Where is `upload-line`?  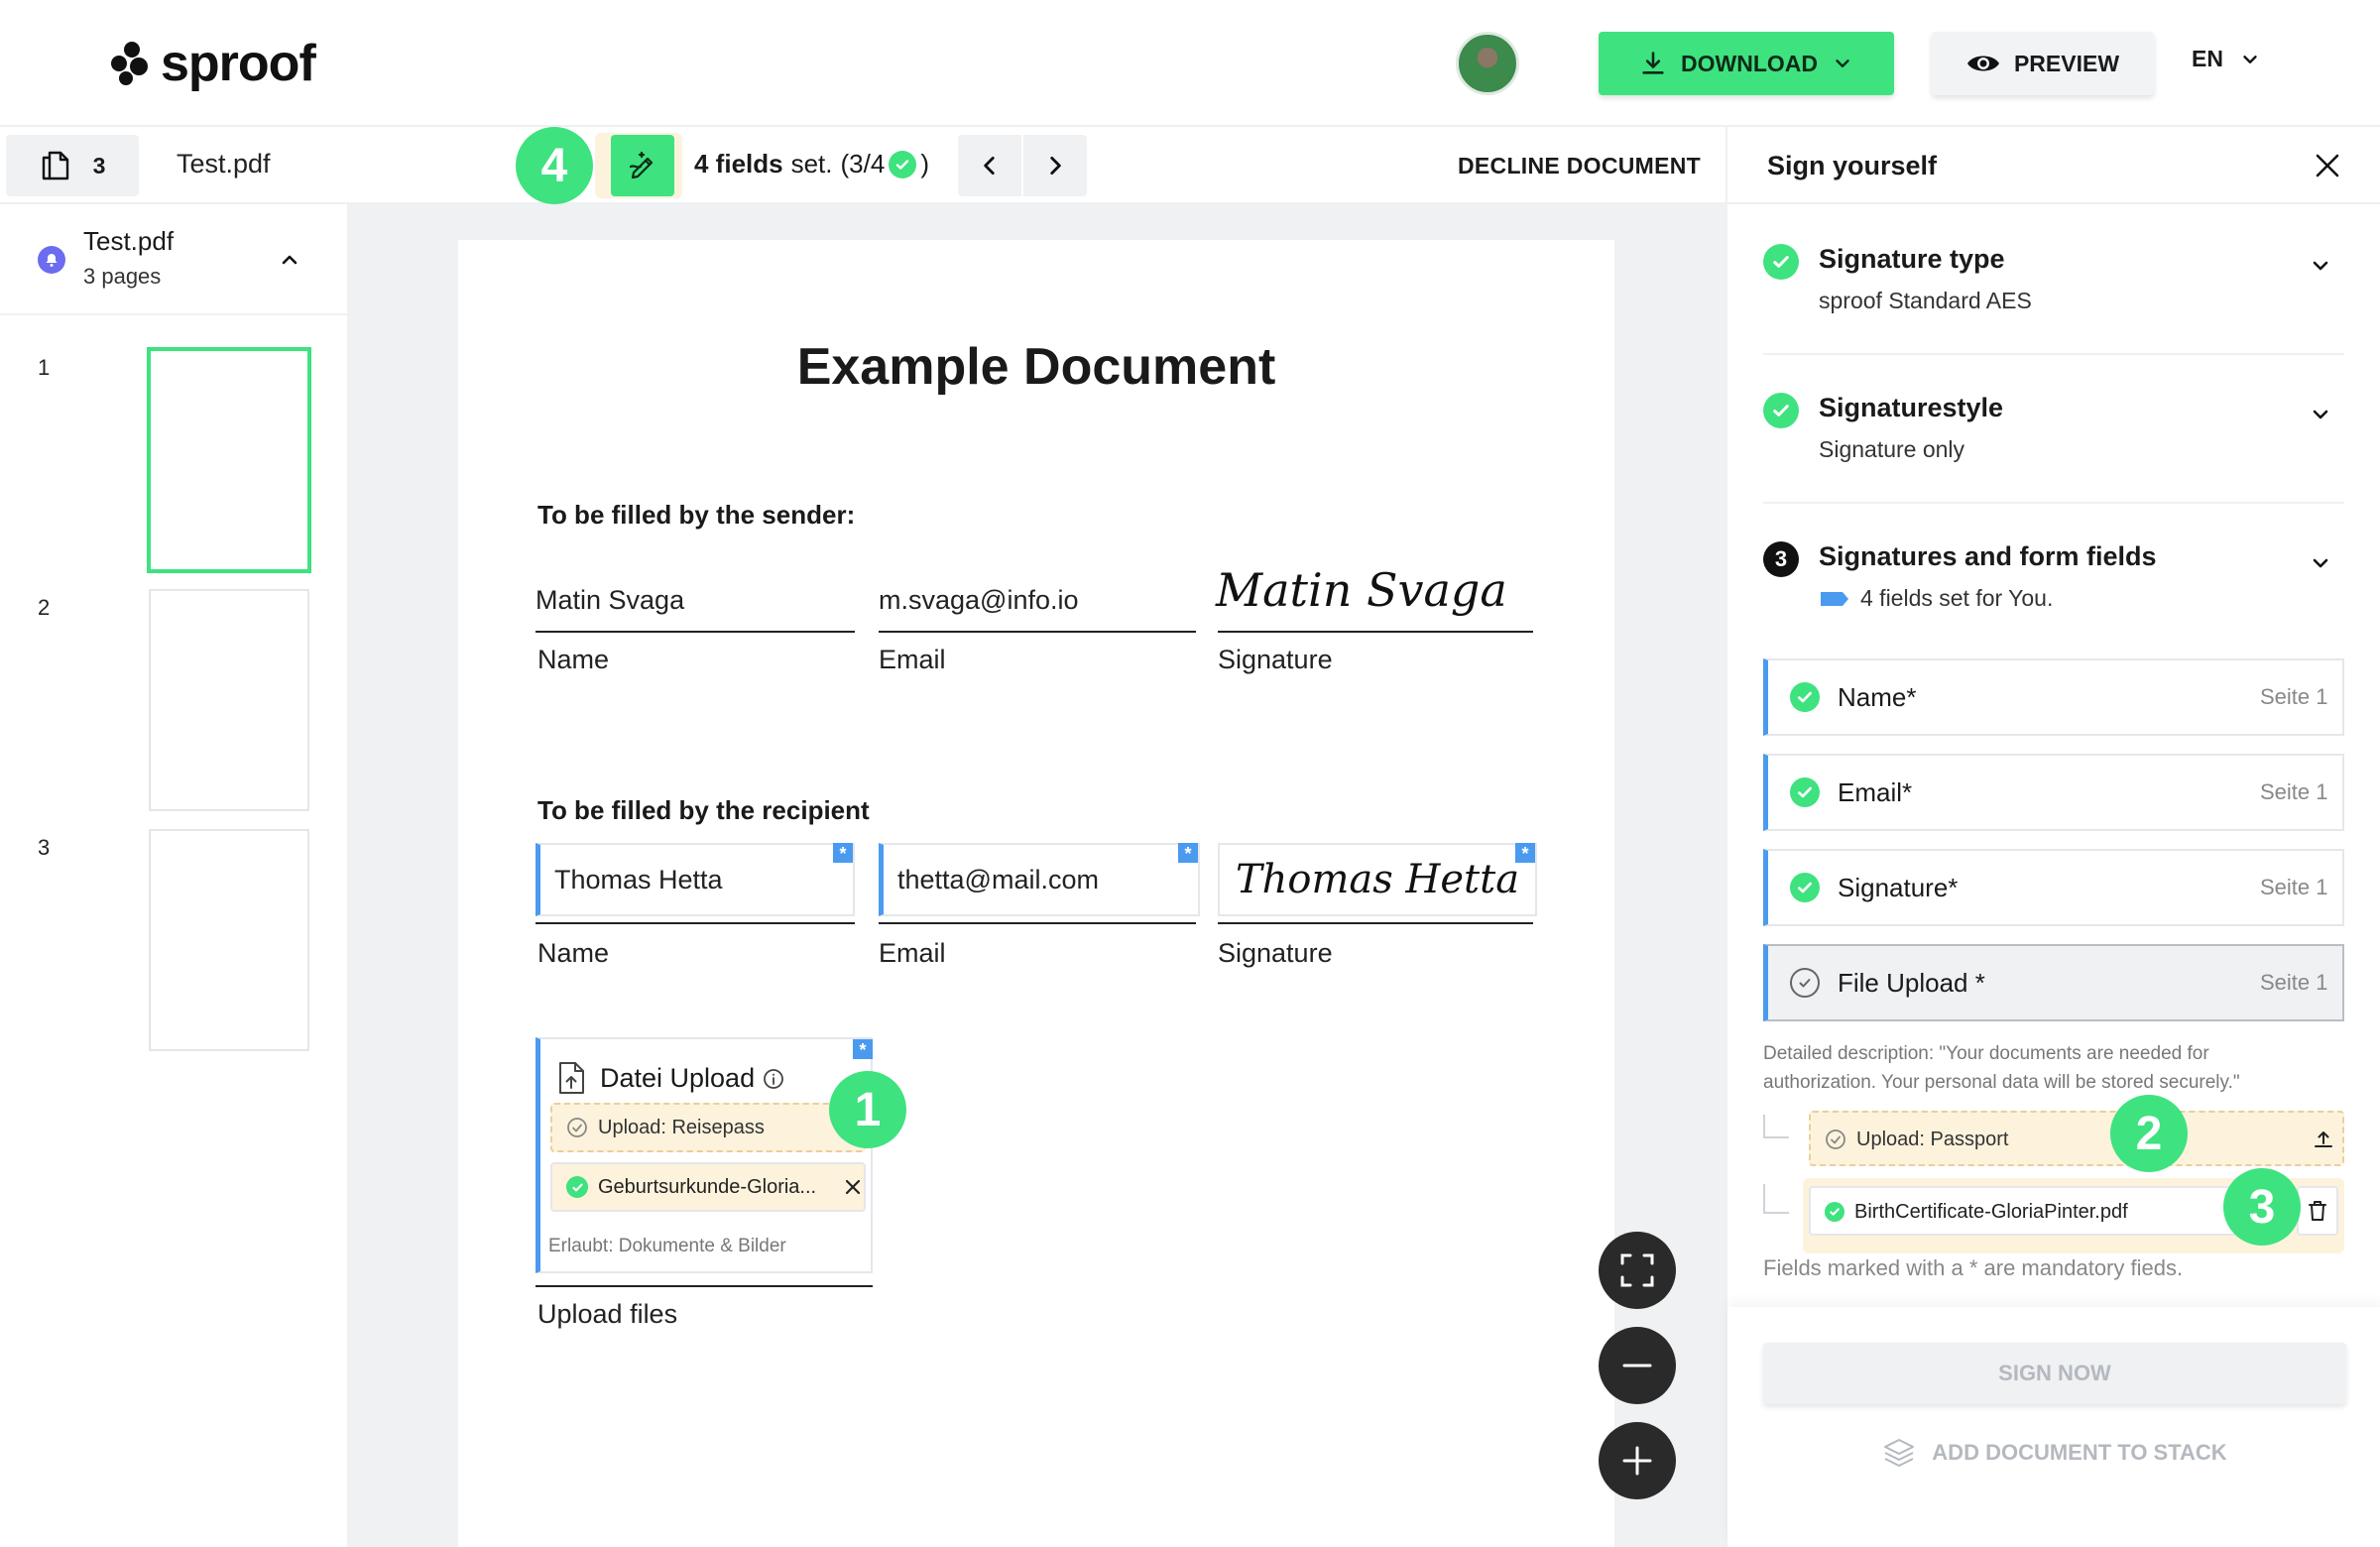 upload-line is located at coordinates (704, 1286).